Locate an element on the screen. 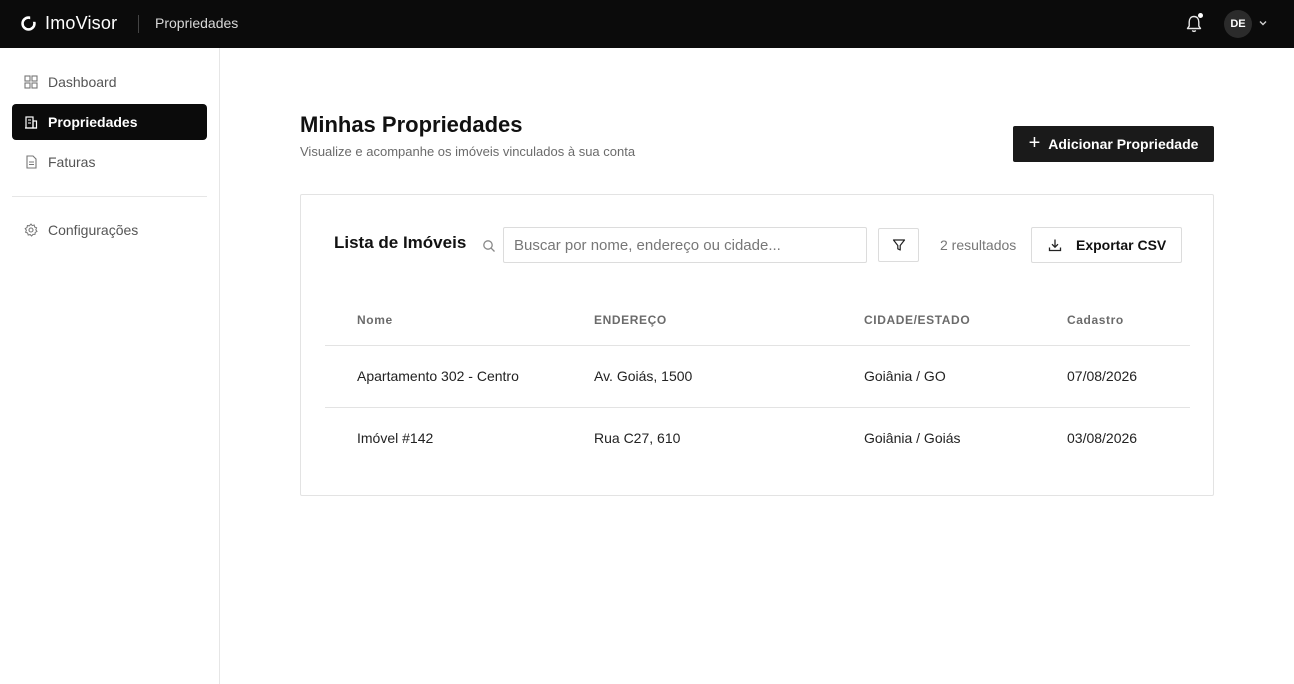 The width and height of the screenshot is (1294, 684). column-header-endereco: ENDEREÇO is located at coordinates (630, 320).